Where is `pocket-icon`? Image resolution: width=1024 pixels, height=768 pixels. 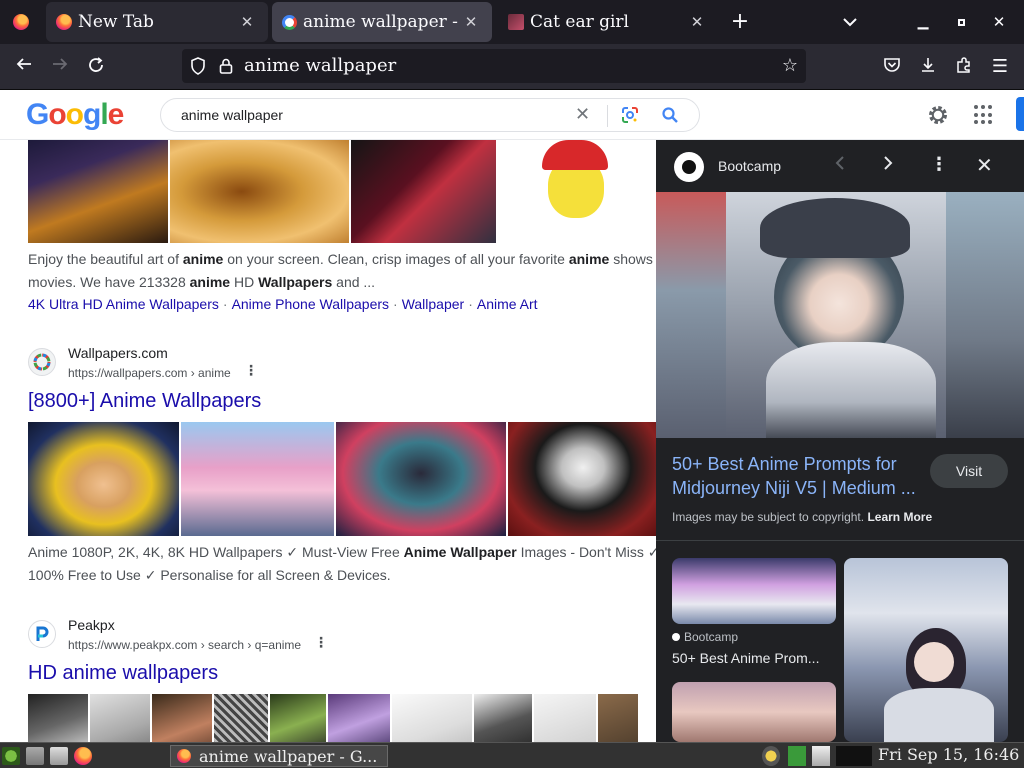
pocket-icon is located at coordinates (892, 67).